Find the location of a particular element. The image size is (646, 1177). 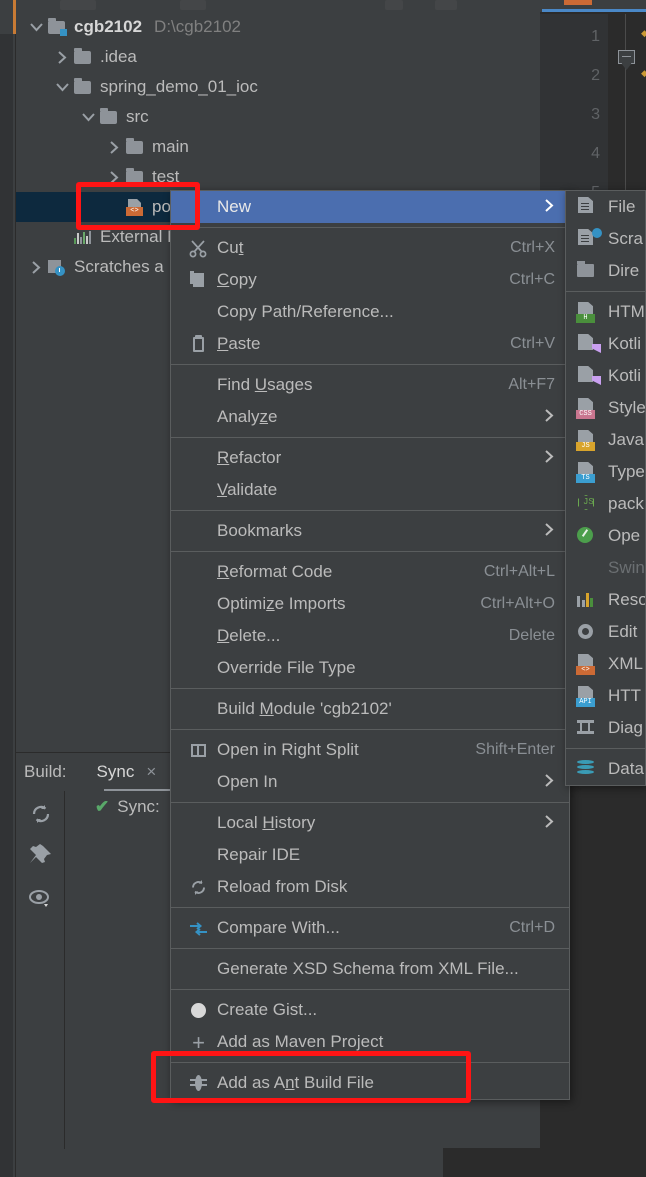

menu-item-delete: Delete... Delete is located at coordinates (370, 636).